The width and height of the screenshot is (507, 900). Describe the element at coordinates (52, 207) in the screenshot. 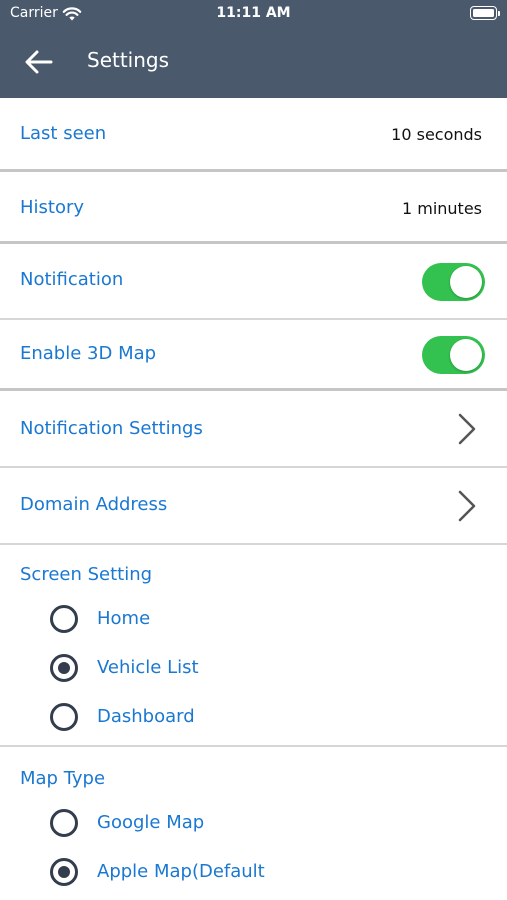

I see `history-label: History` at that location.